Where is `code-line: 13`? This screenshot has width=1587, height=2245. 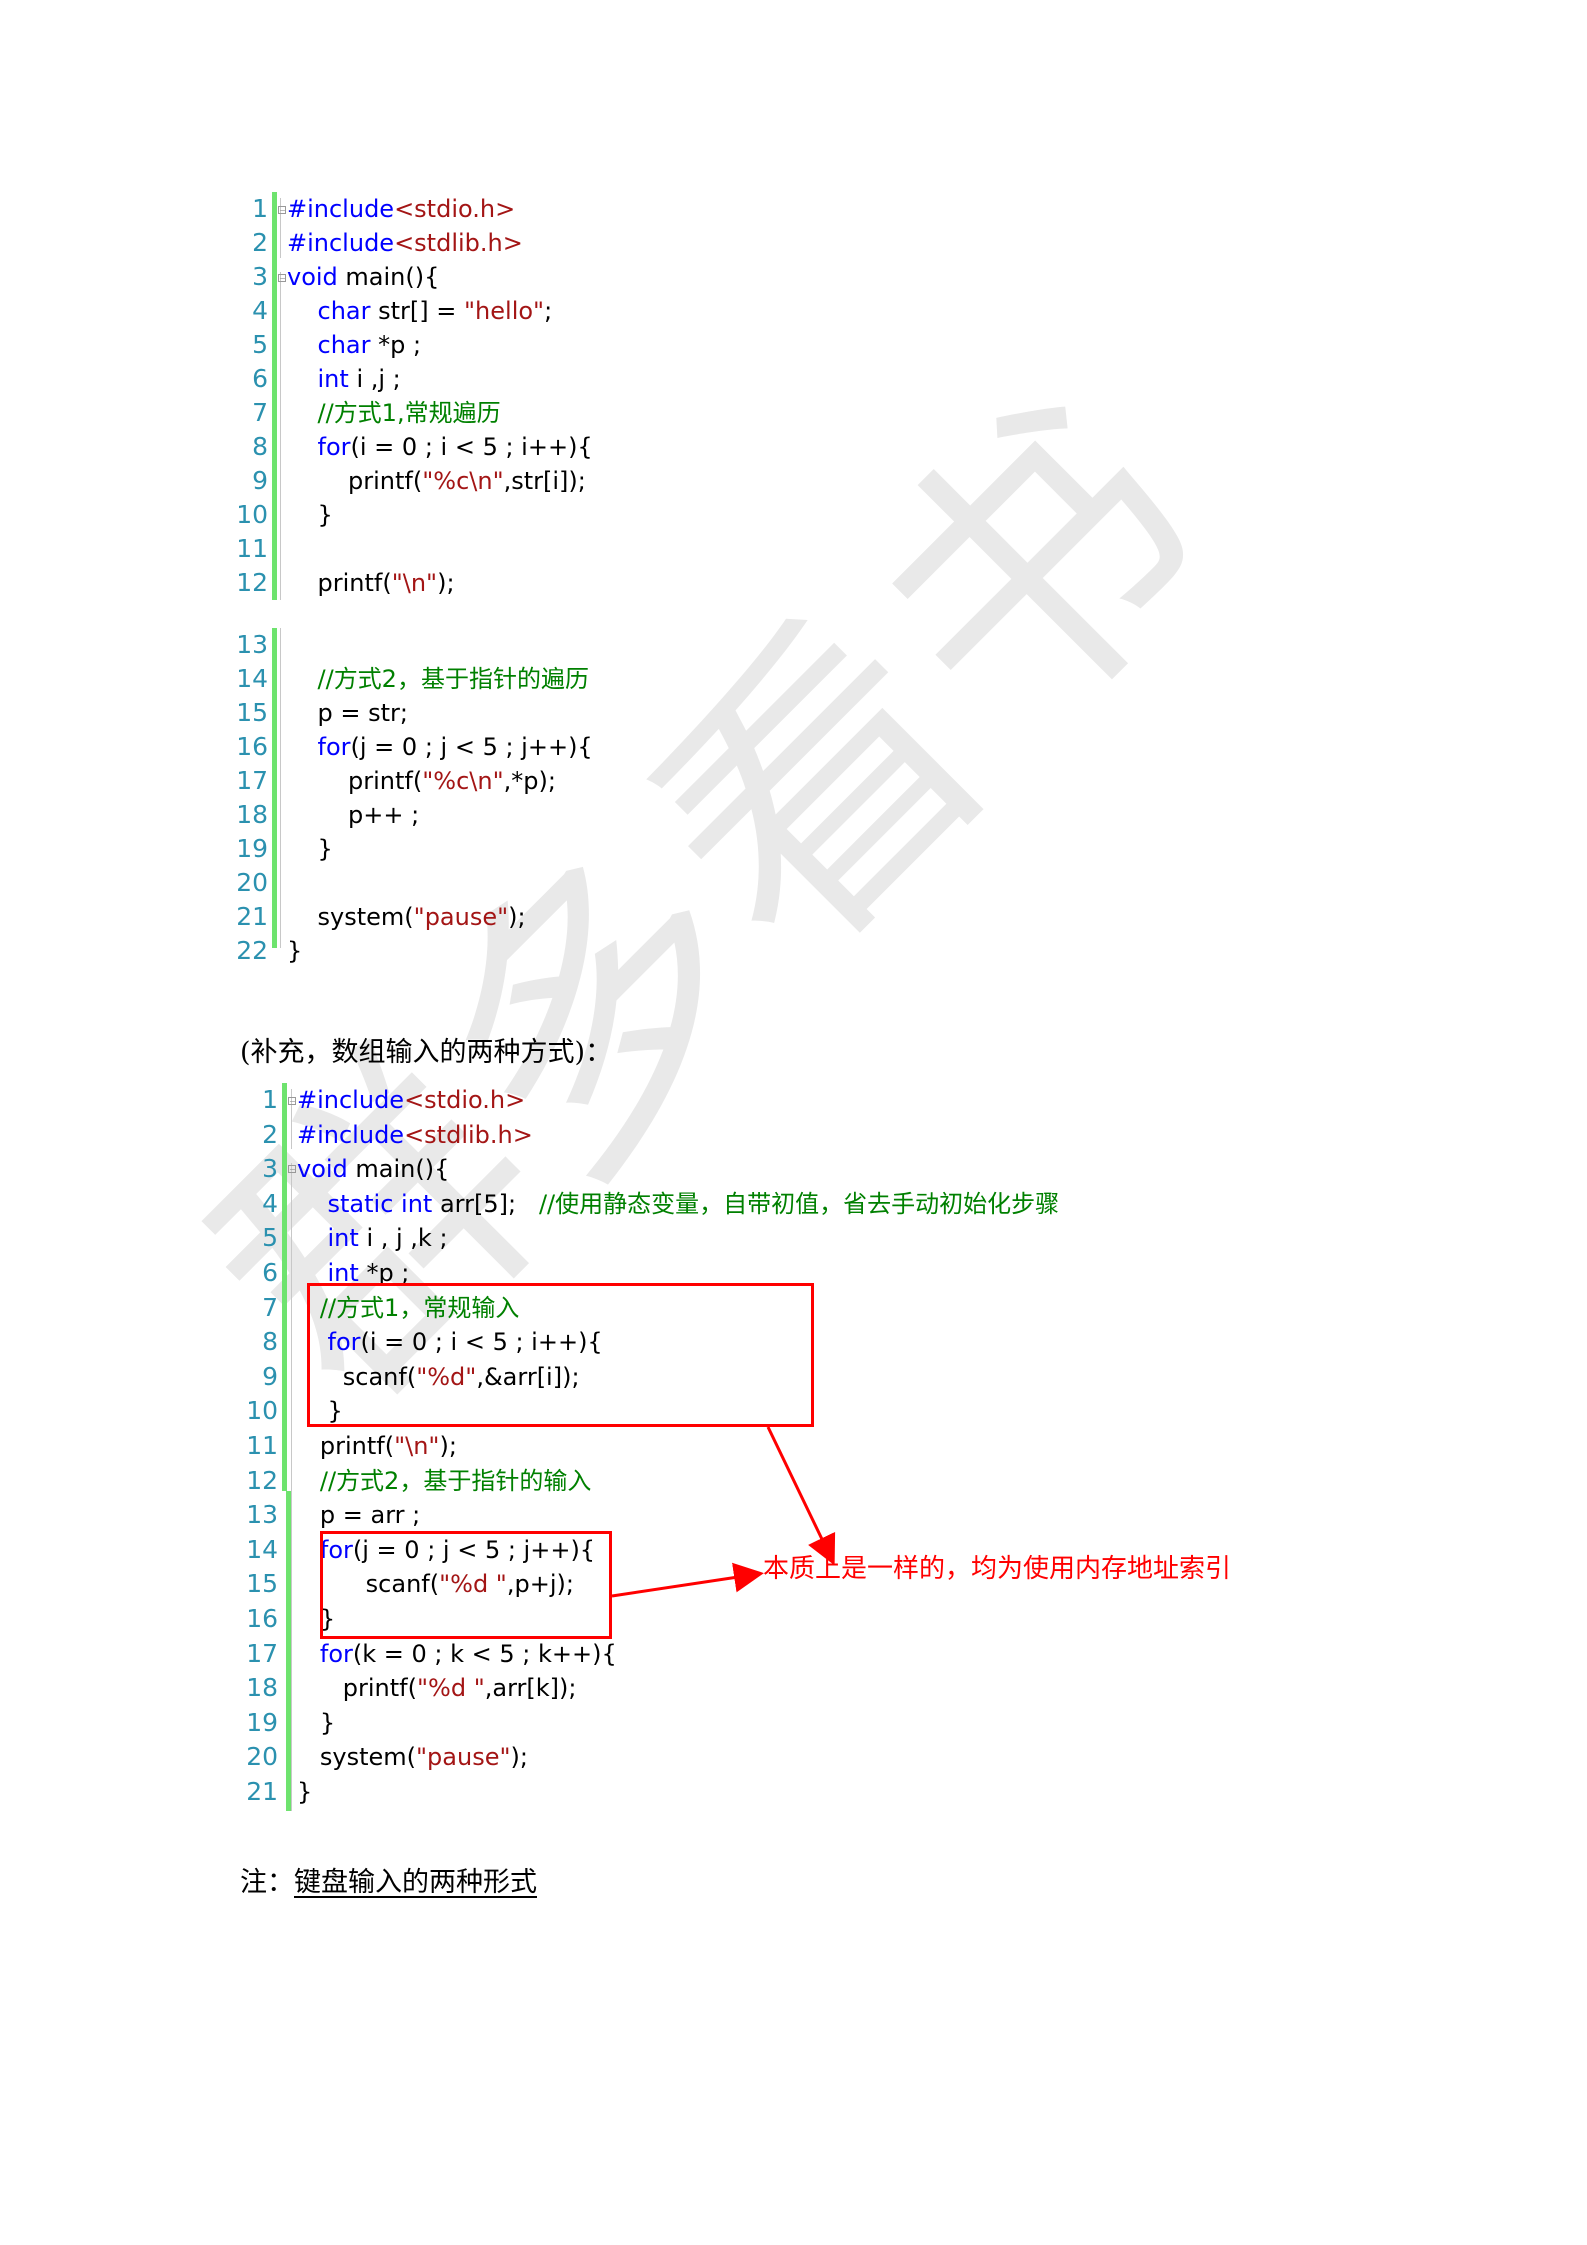
code-line: 13 is located at coordinates (700, 645).